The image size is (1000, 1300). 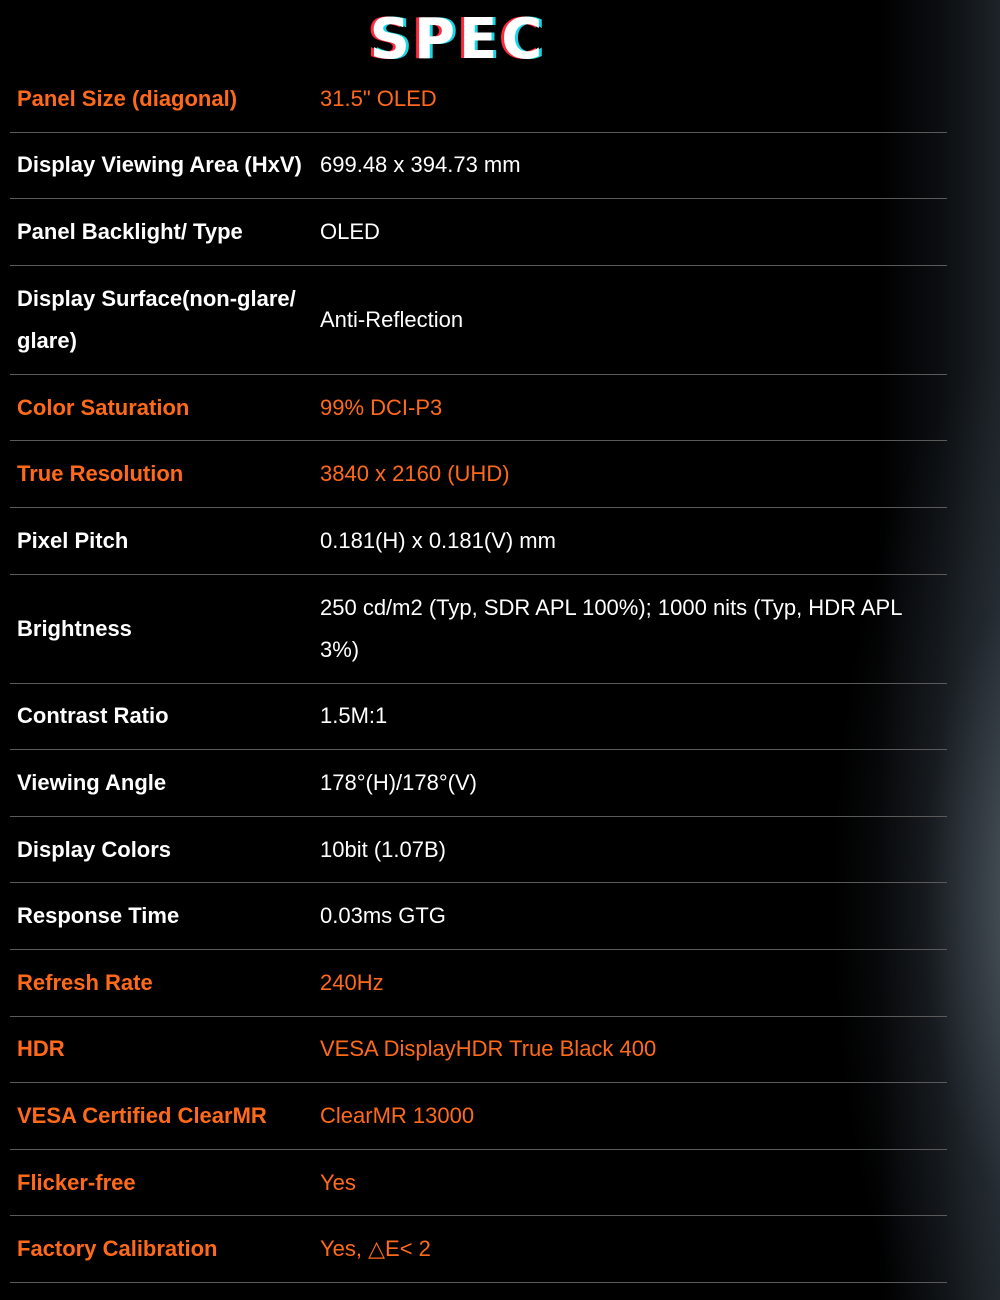 What do you see at coordinates (103, 407) in the screenshot?
I see `spec-label: Color Saturation` at bounding box center [103, 407].